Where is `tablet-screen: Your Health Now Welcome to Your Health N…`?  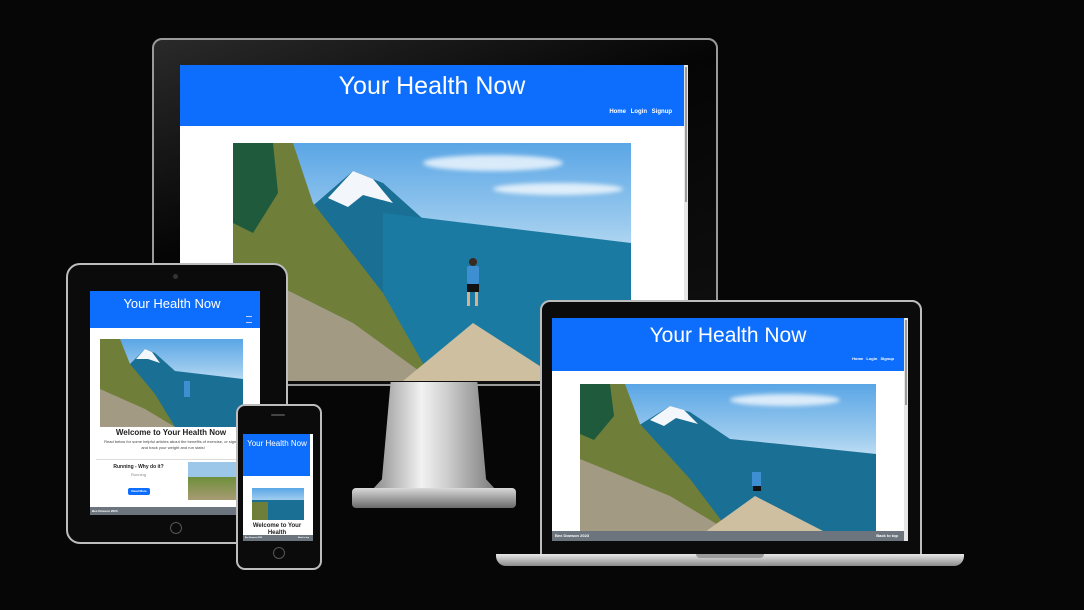 tablet-screen: Your Health Now Welcome to Your Health N… is located at coordinates (175, 403).